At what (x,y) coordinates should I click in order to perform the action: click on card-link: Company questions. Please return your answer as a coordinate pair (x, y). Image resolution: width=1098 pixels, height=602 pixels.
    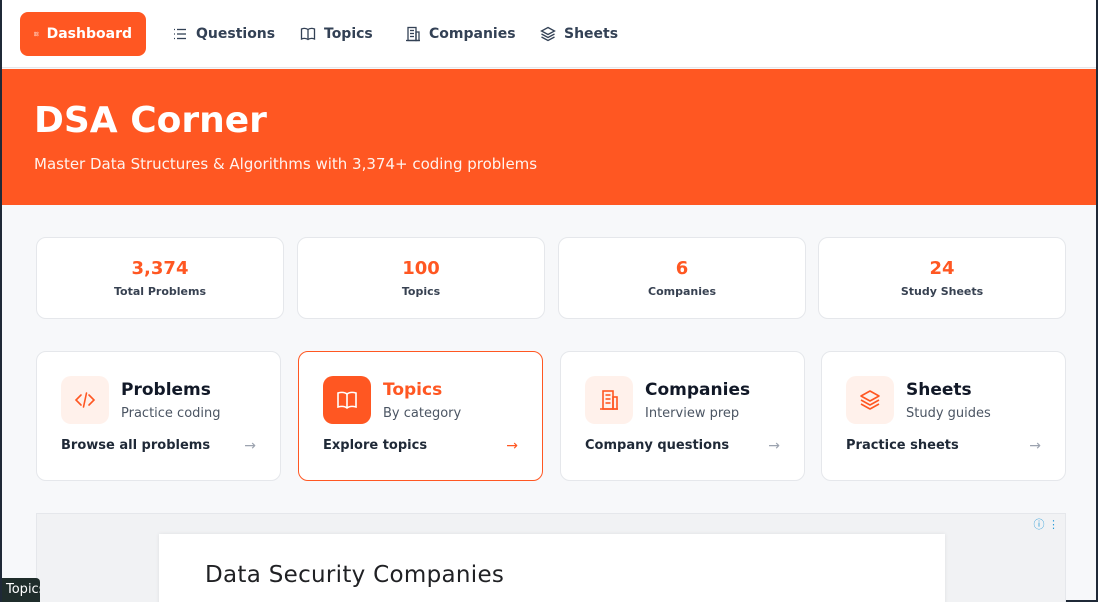
    Looking at the image, I should click on (657, 445).